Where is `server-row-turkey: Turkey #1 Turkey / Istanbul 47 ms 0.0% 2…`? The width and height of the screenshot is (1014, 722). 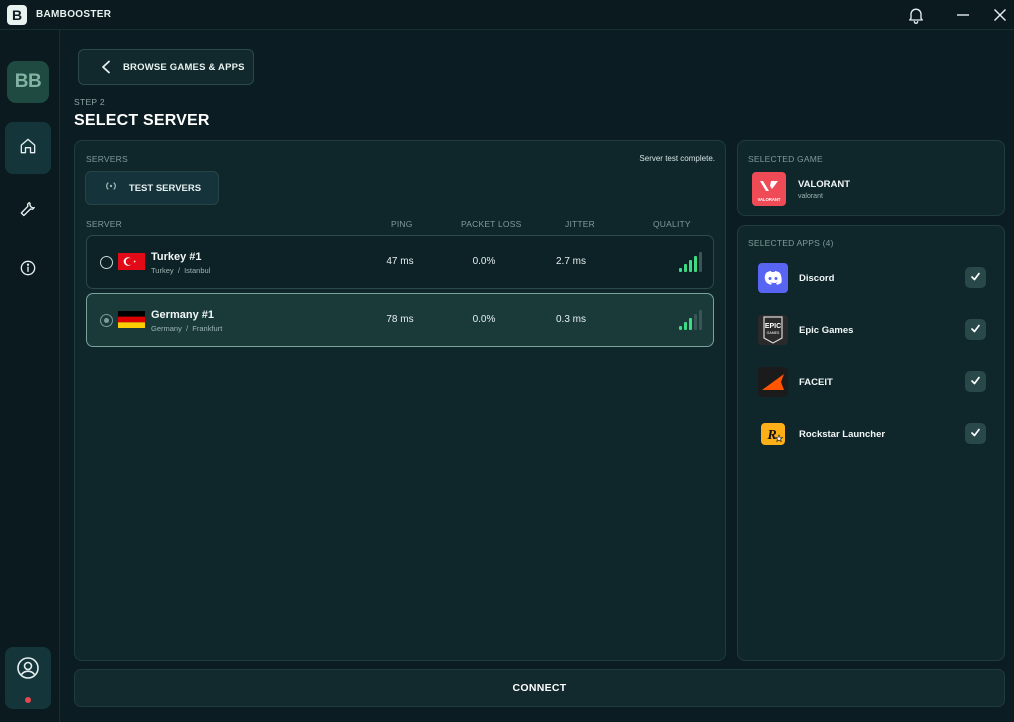
server-row-turkey: Turkey #1 Turkey / Istanbul 47 ms 0.0% 2… is located at coordinates (400, 262).